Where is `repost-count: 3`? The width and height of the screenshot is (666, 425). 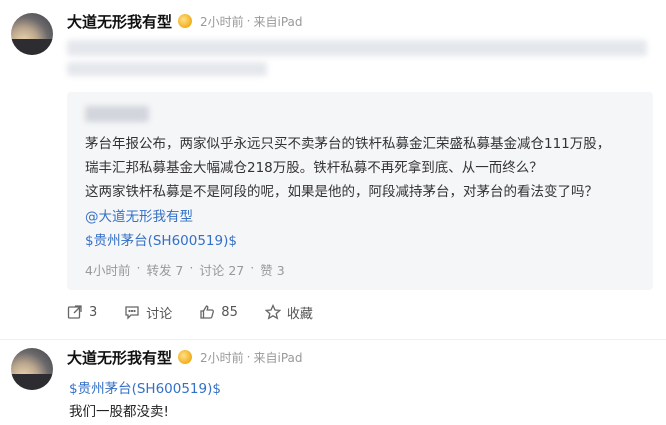 repost-count: 3 is located at coordinates (93, 312).